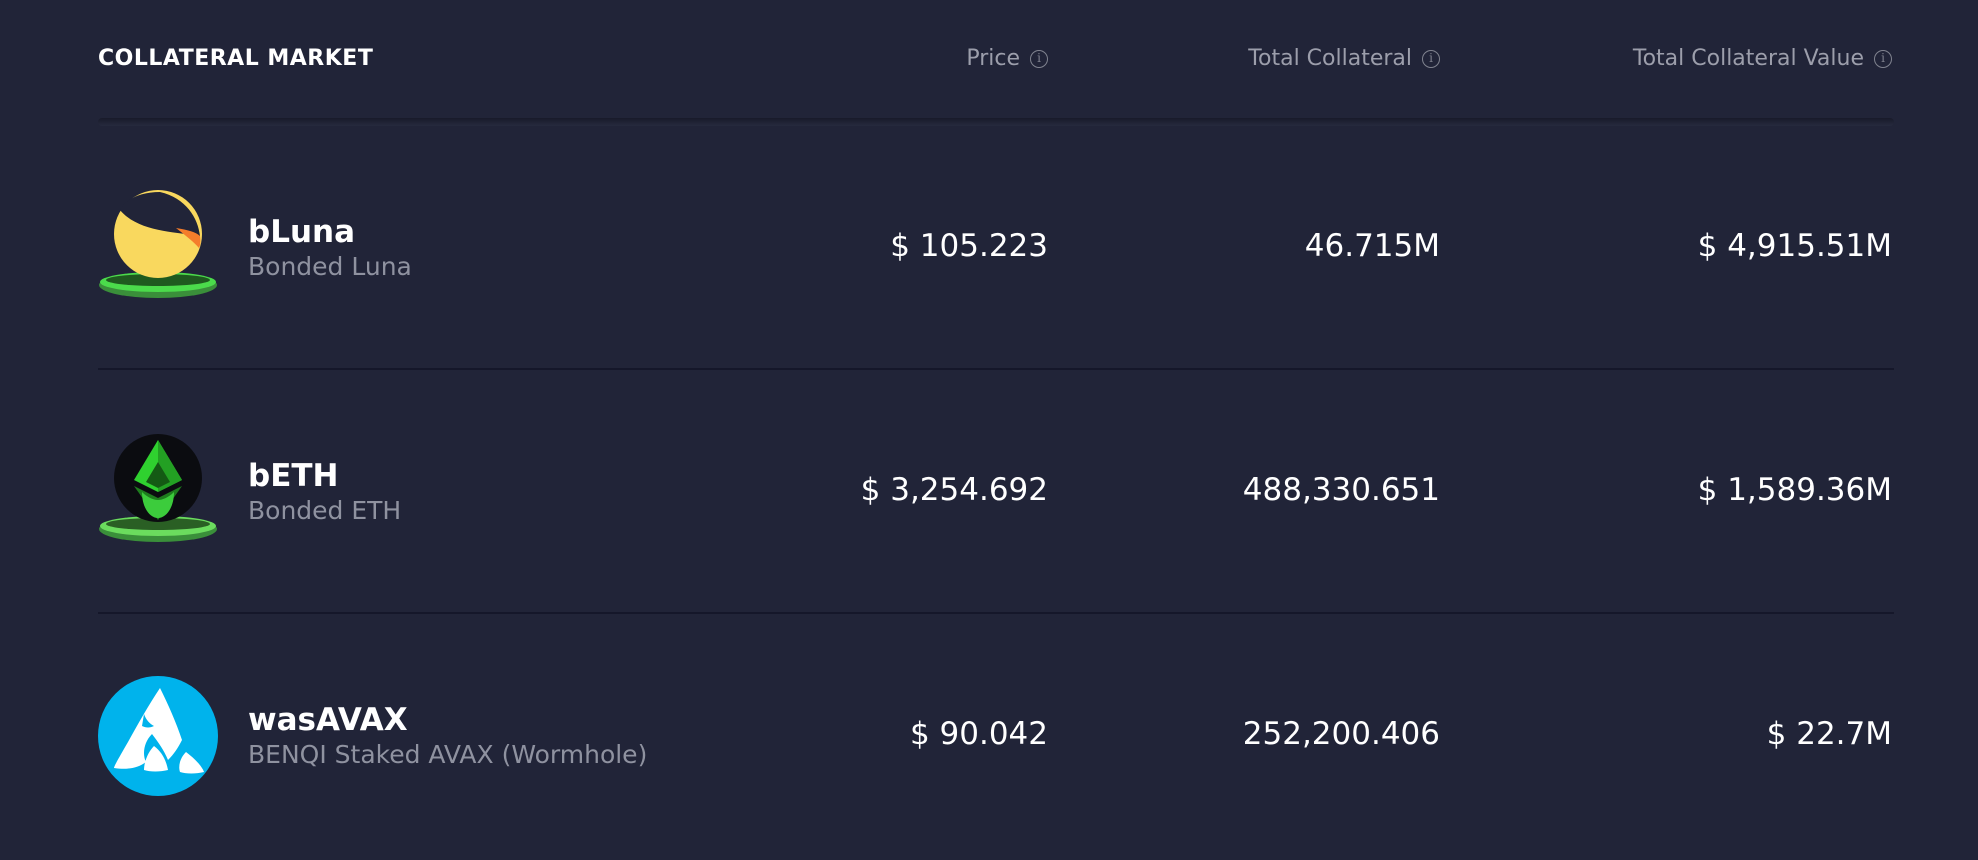 The width and height of the screenshot is (1978, 860). I want to click on table-title: COLLATERAL MARKET, so click(236, 58).